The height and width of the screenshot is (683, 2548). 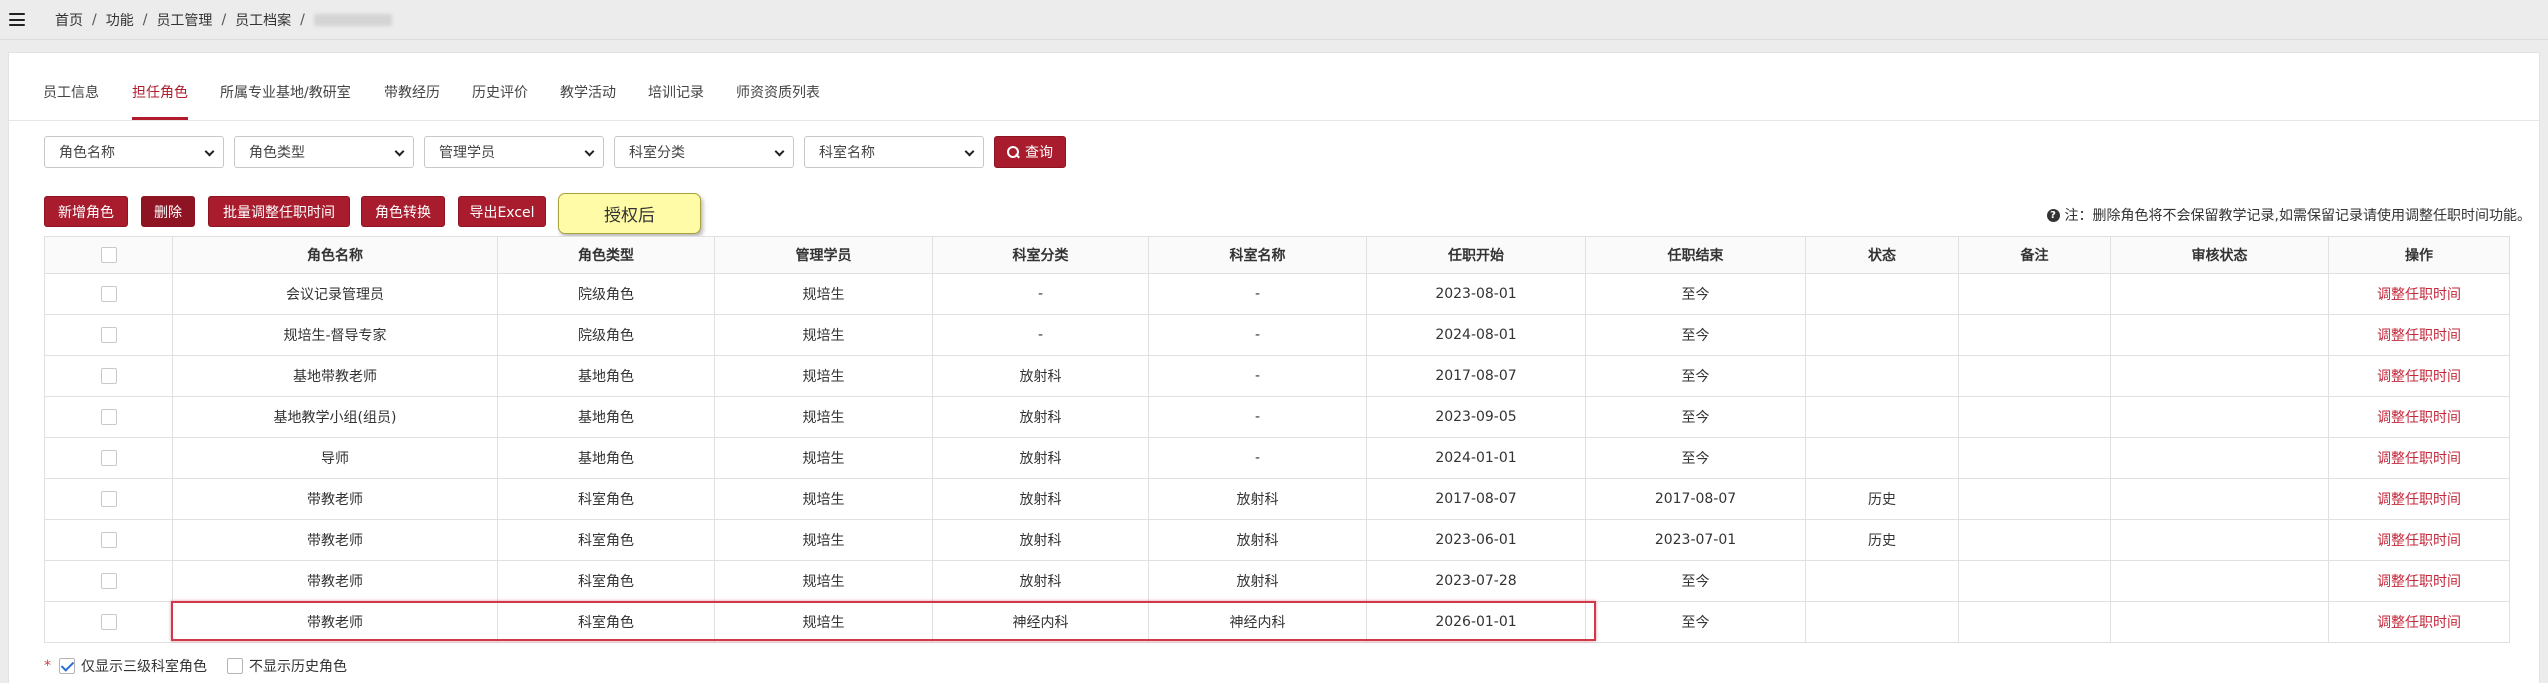 I want to click on batch-adjust-button: 批量调整任职时间, so click(x=279, y=211).